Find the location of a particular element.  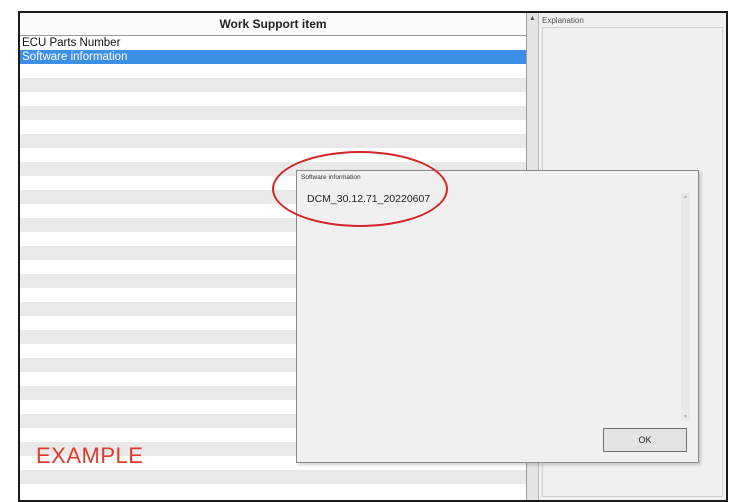

explanation-label: Explanation is located at coordinates (563, 20).